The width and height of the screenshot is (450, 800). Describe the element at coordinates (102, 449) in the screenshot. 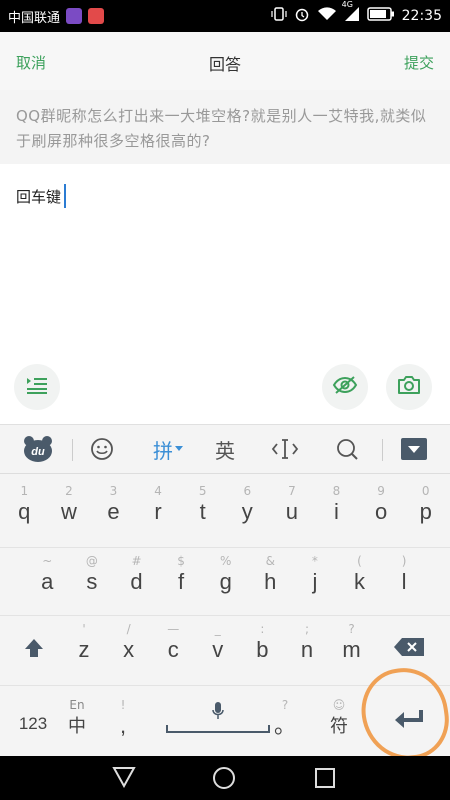

I see `emoji-icon` at that location.